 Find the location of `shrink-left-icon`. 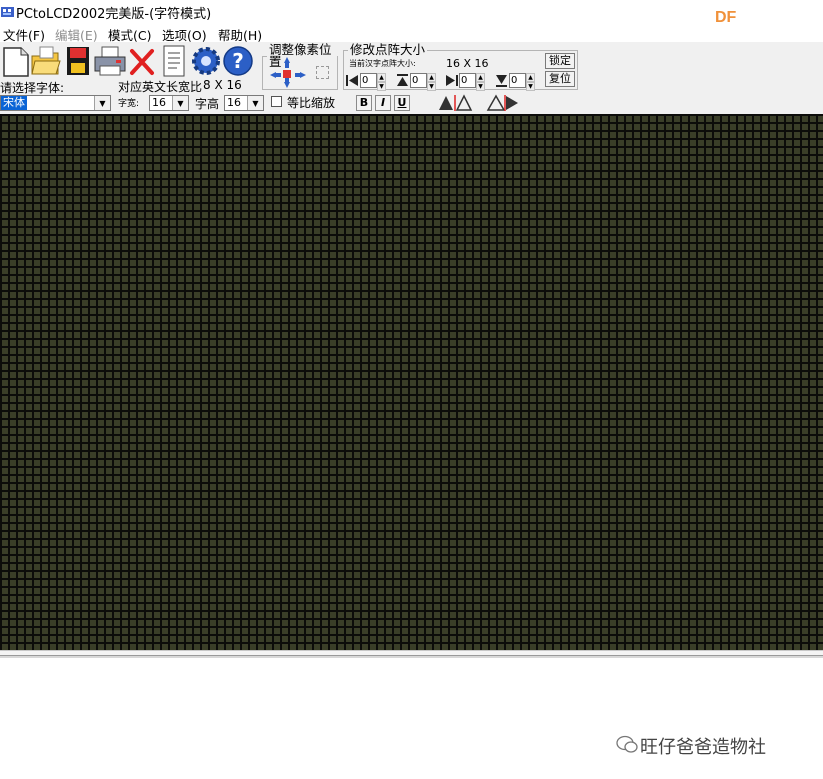

shrink-left-icon is located at coordinates (352, 80).